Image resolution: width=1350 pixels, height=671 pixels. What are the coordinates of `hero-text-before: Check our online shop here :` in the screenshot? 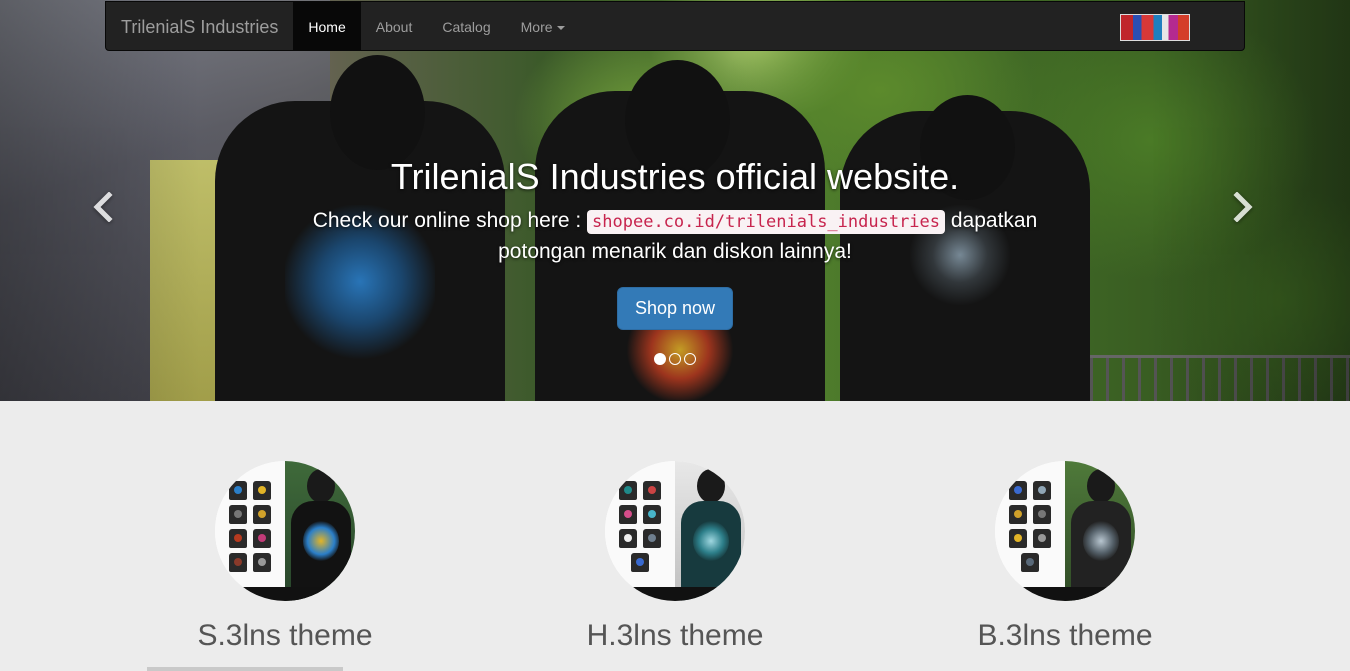 It's located at (447, 220).